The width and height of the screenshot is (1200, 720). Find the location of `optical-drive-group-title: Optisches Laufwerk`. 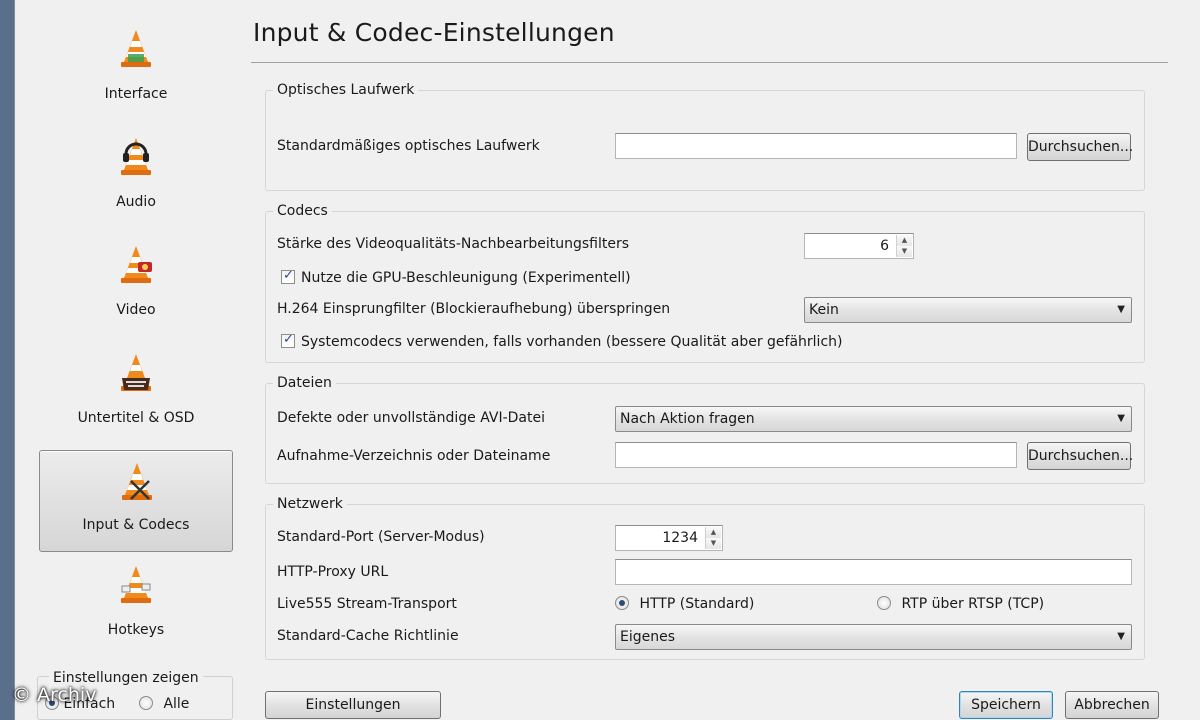

optical-drive-group-title: Optisches Laufwerk is located at coordinates (346, 90).